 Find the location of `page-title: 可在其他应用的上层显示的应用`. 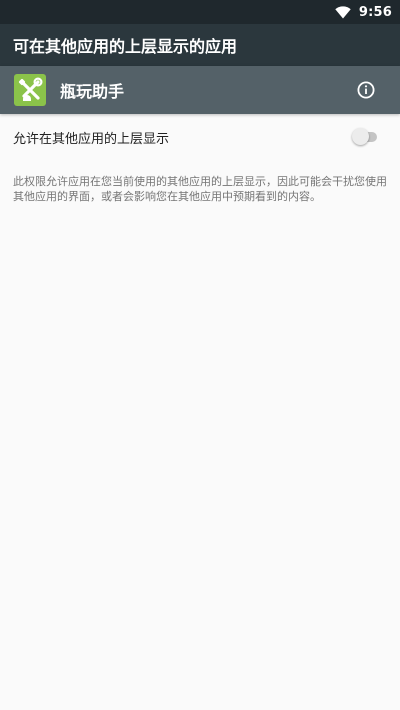

page-title: 可在其他应用的上层显示的应用 is located at coordinates (125, 46).